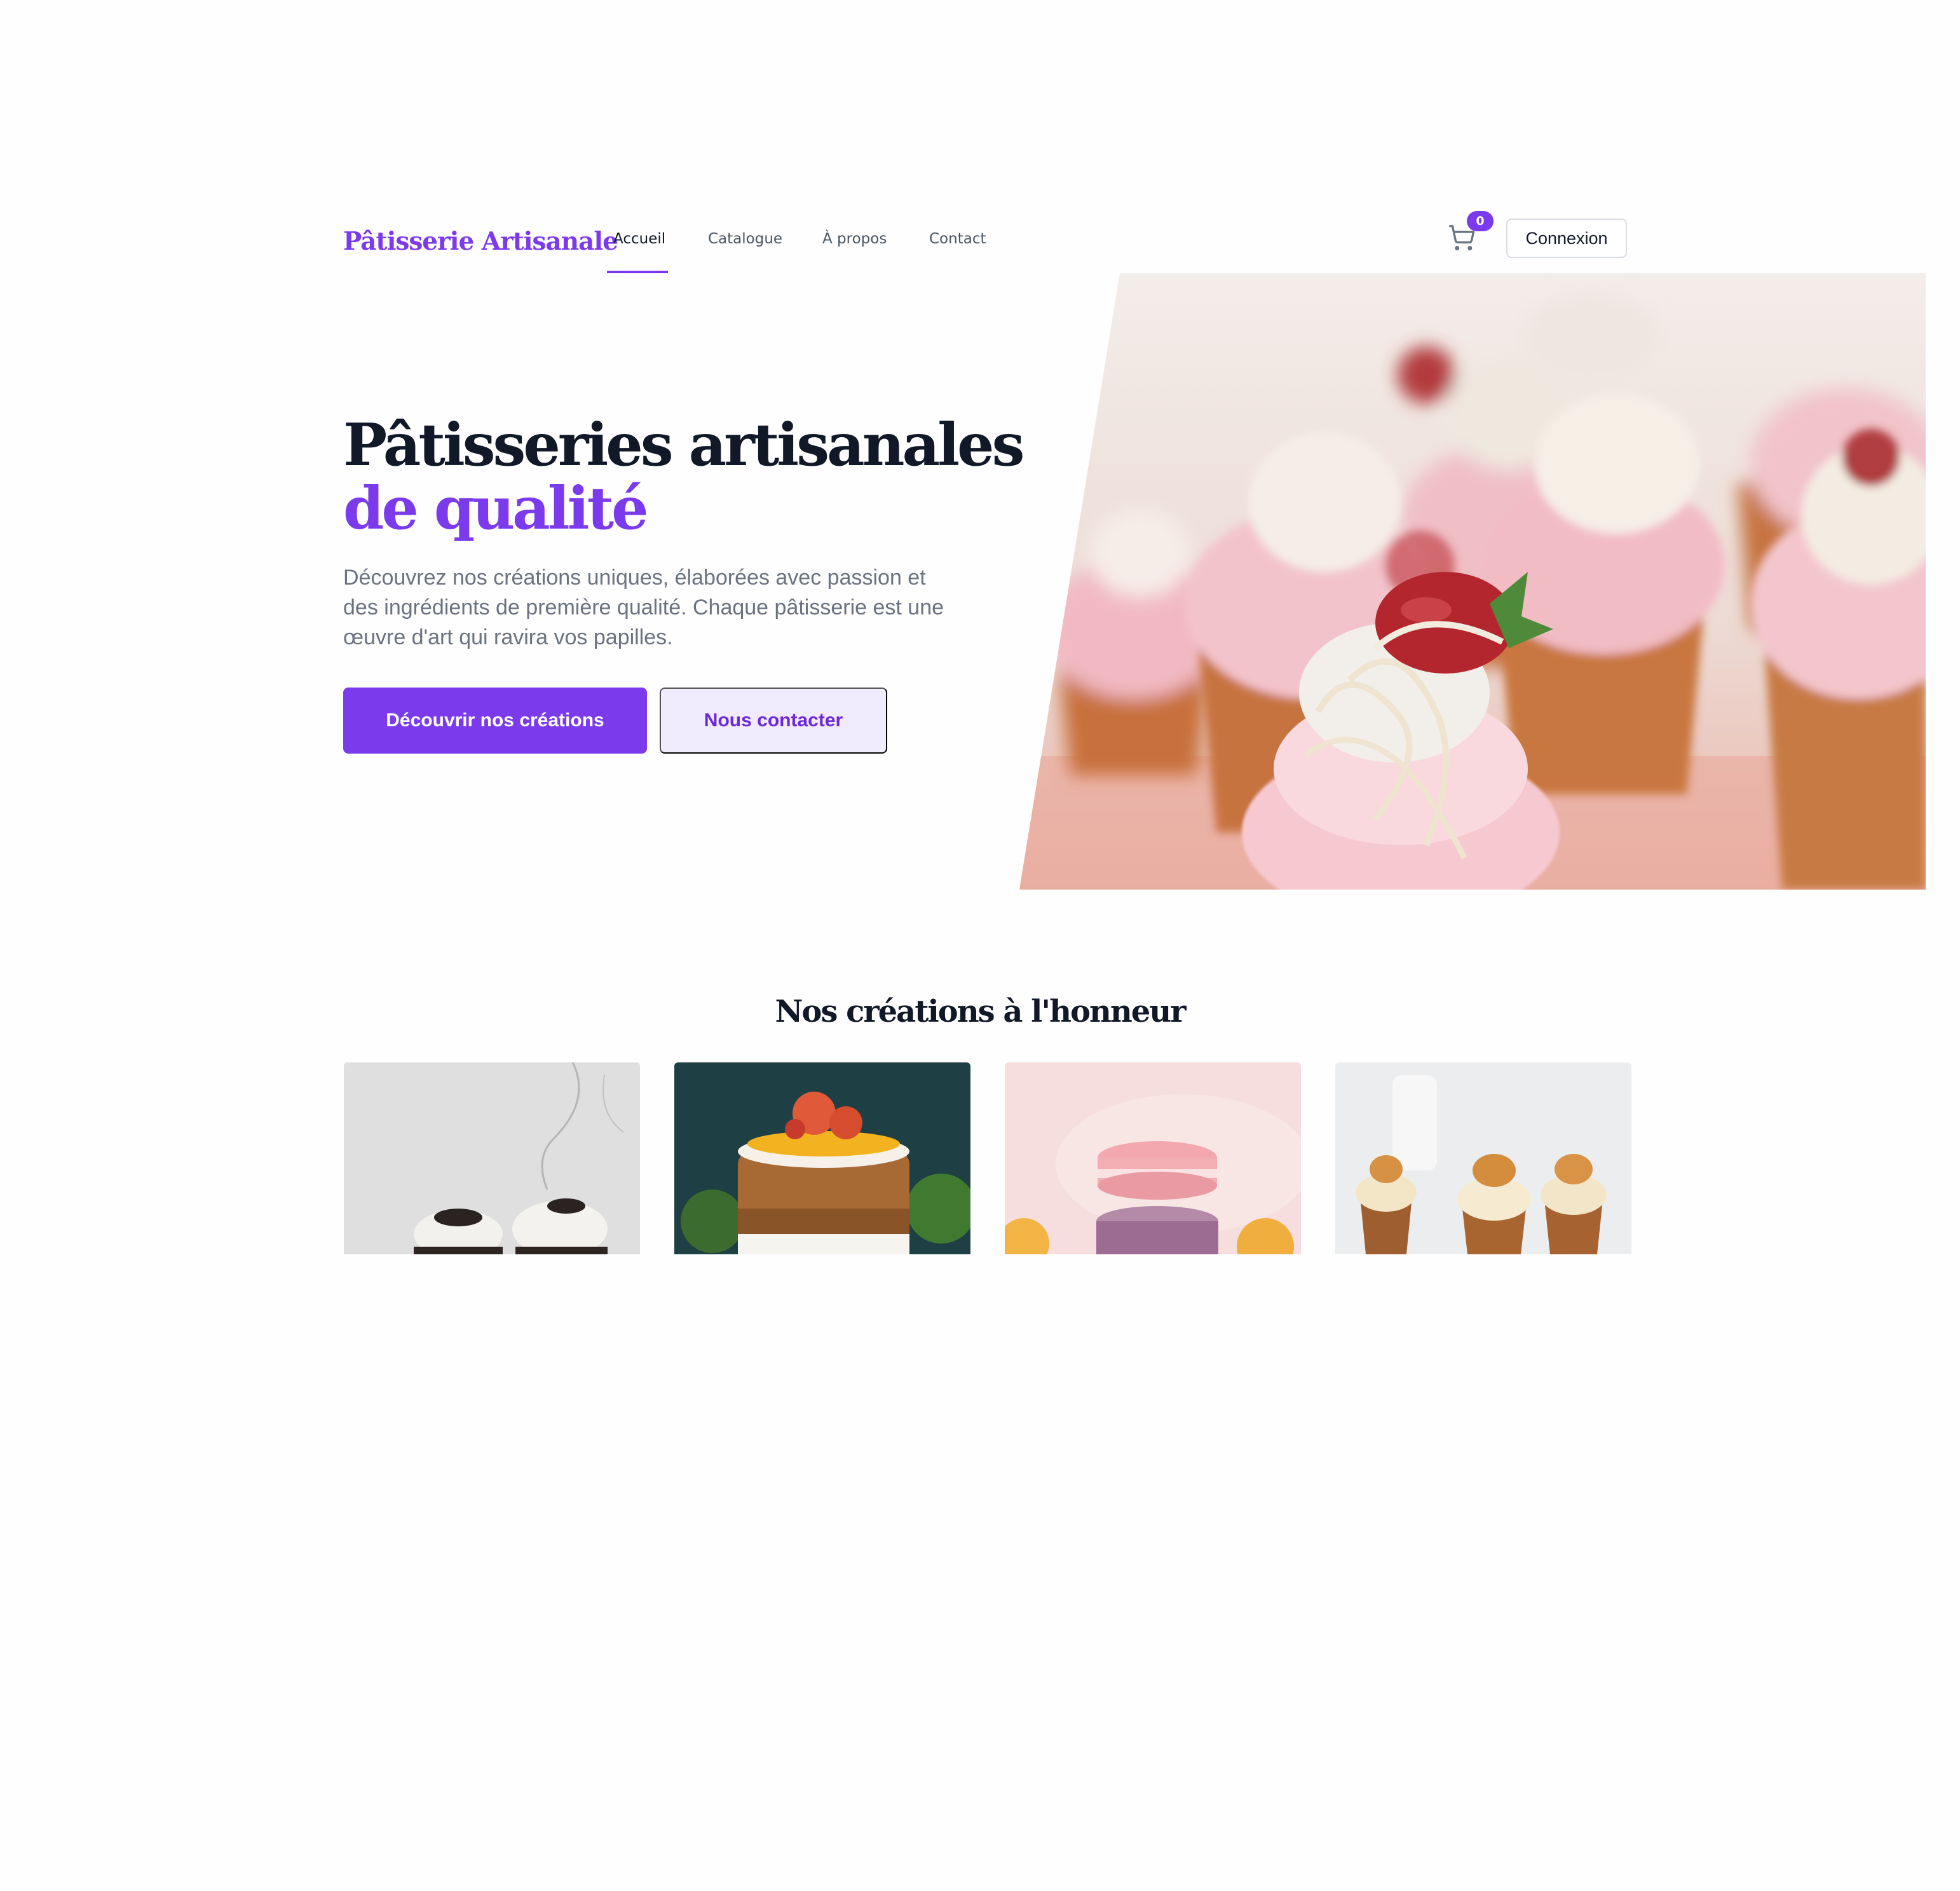 The width and height of the screenshot is (1960, 1891). I want to click on cart-count-badge: 0, so click(1480, 221).